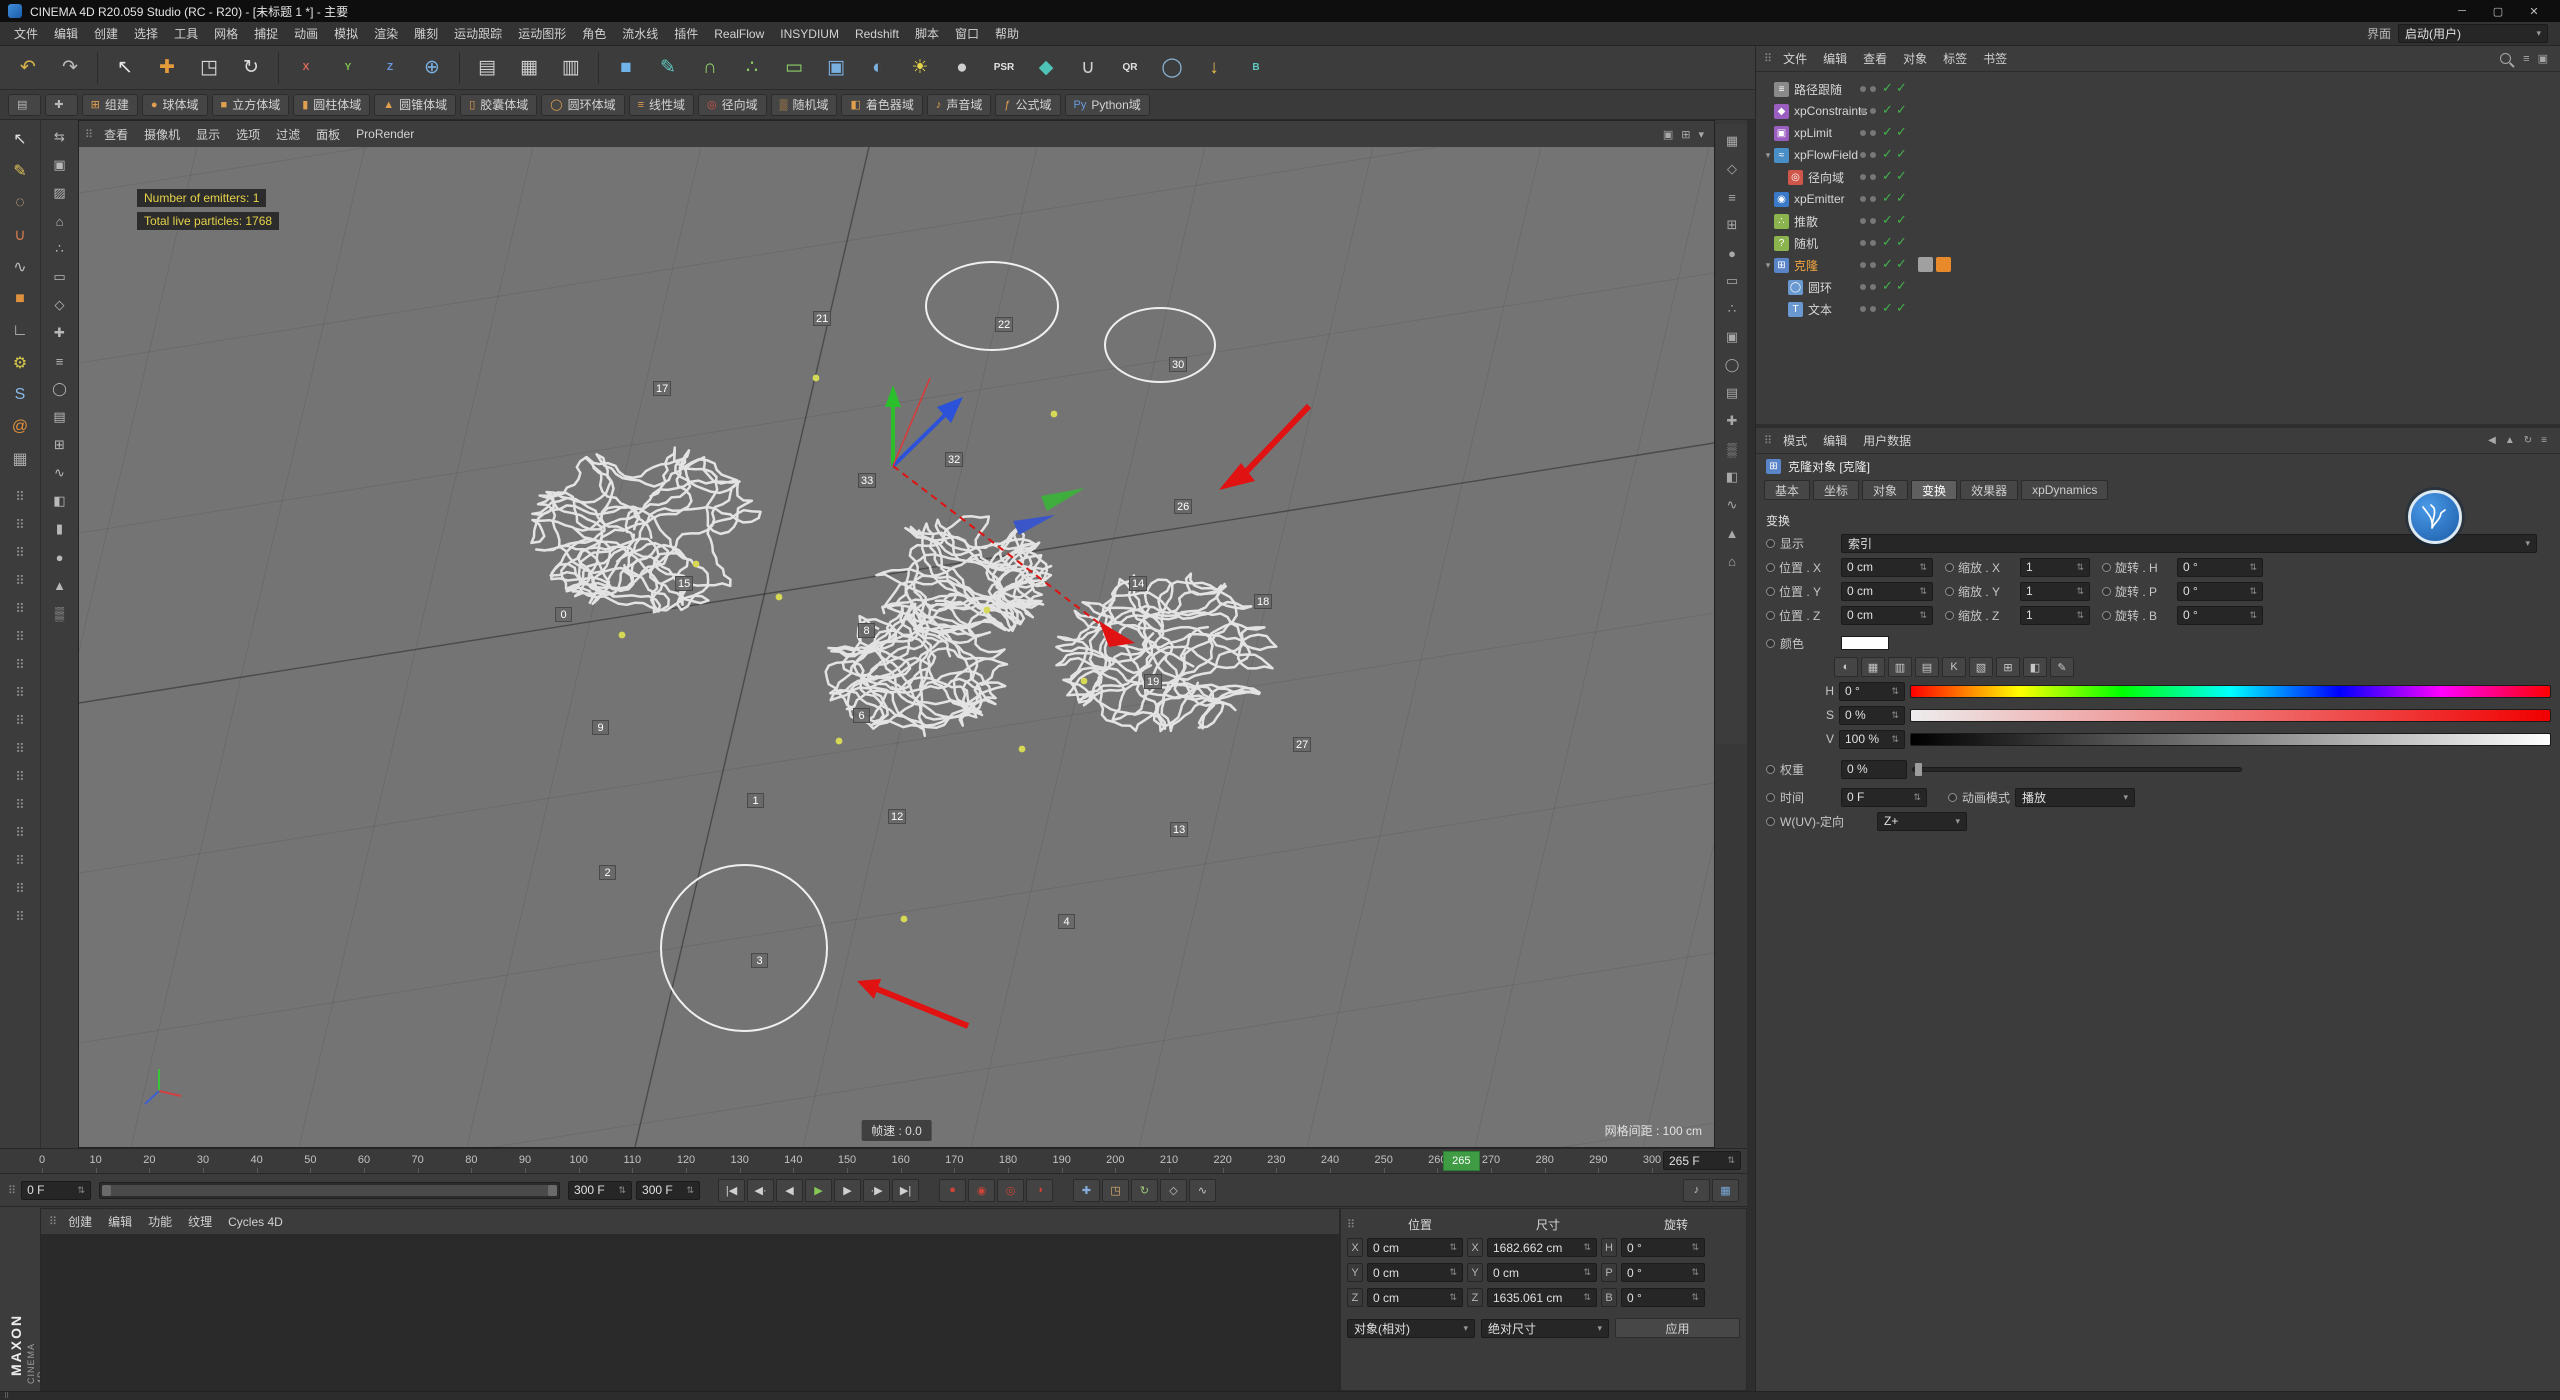  Describe the element at coordinates (2526, 59) in the screenshot. I see `filter-icon: ≡` at that location.